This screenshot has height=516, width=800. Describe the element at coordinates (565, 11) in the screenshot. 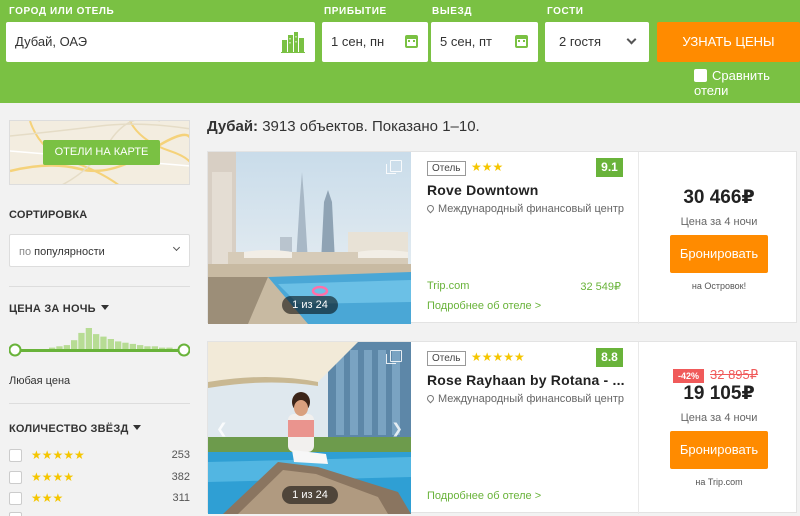

I see `guests-label: ГОСТИ` at that location.